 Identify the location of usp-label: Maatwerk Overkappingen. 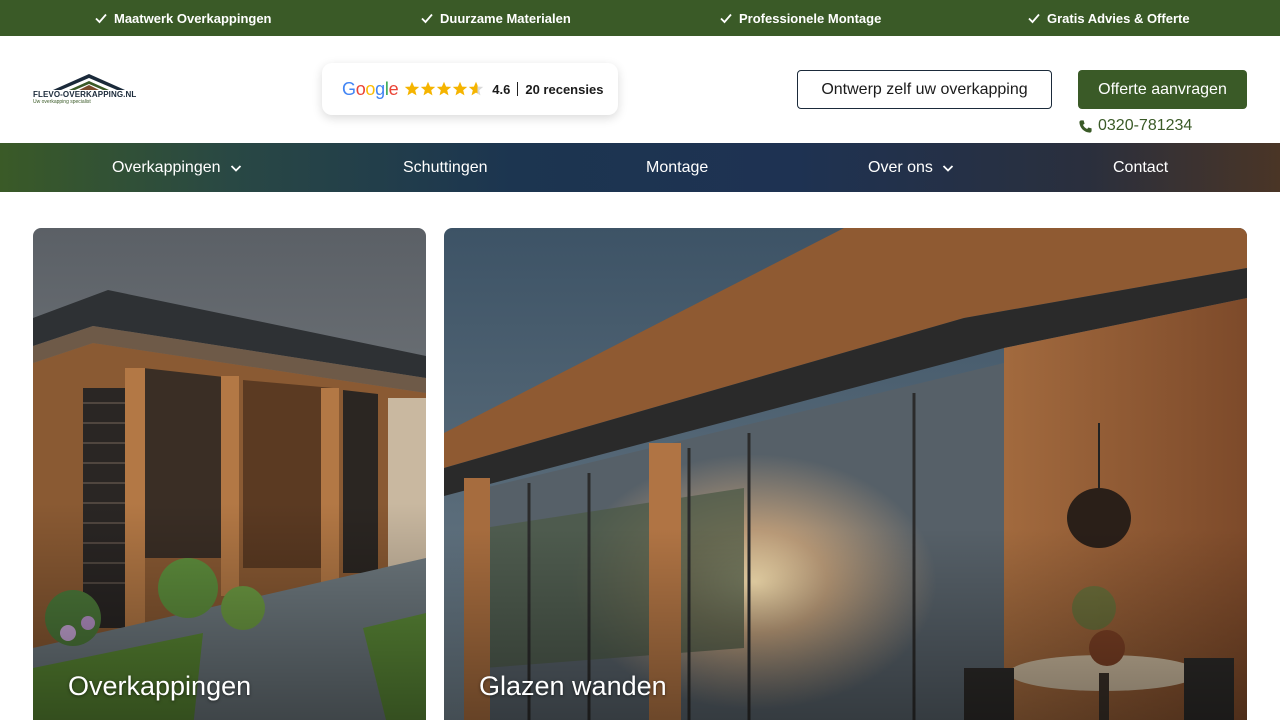
(193, 18).